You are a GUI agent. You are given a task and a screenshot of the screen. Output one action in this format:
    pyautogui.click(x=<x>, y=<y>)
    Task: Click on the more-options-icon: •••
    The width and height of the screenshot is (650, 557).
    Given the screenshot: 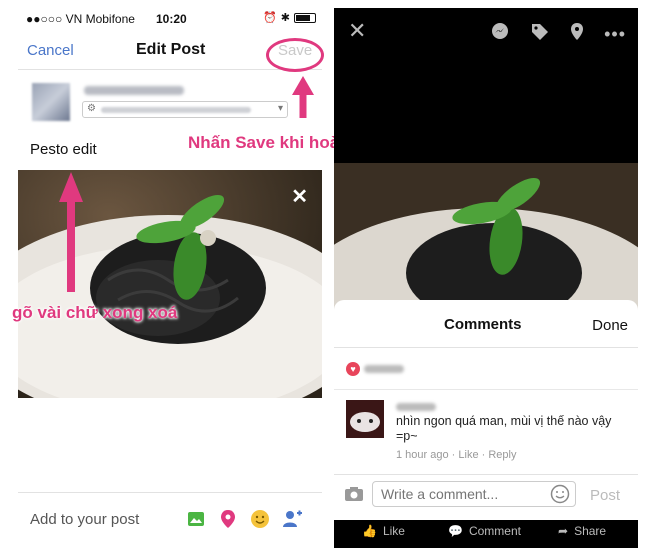 What is the action you would take?
    pyautogui.click(x=615, y=34)
    